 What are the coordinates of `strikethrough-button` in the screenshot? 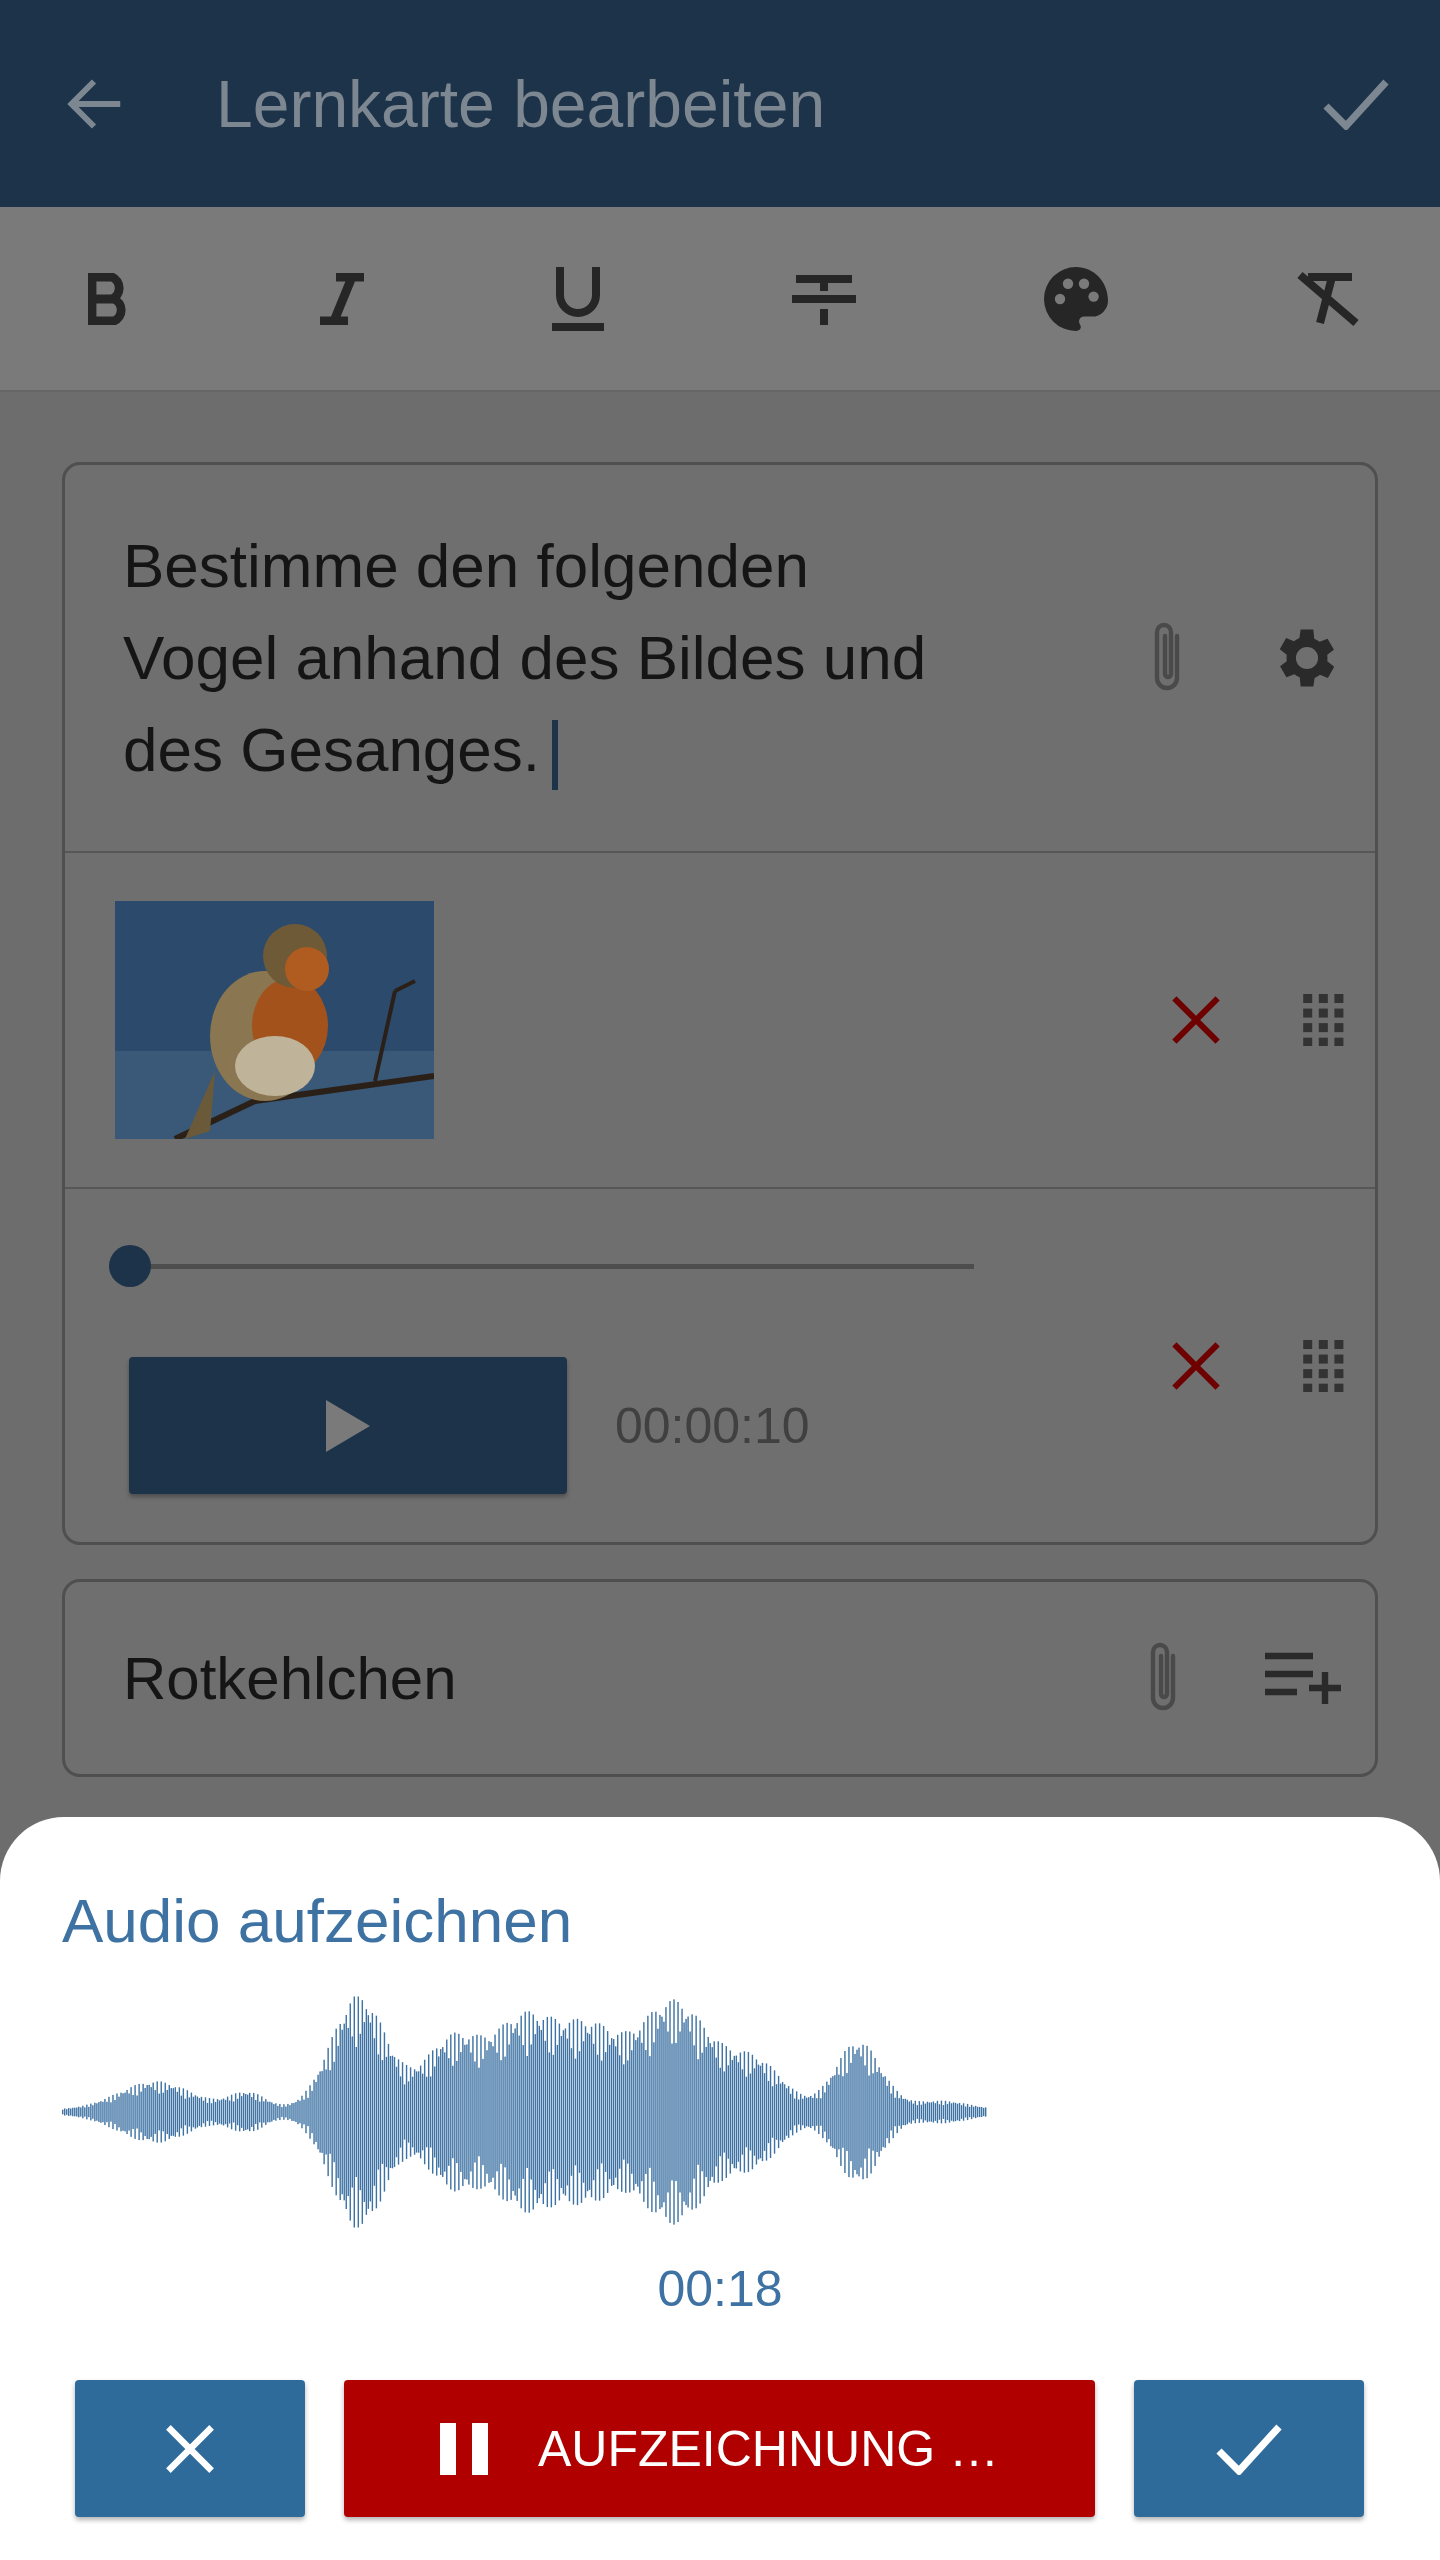 It's located at (824, 298).